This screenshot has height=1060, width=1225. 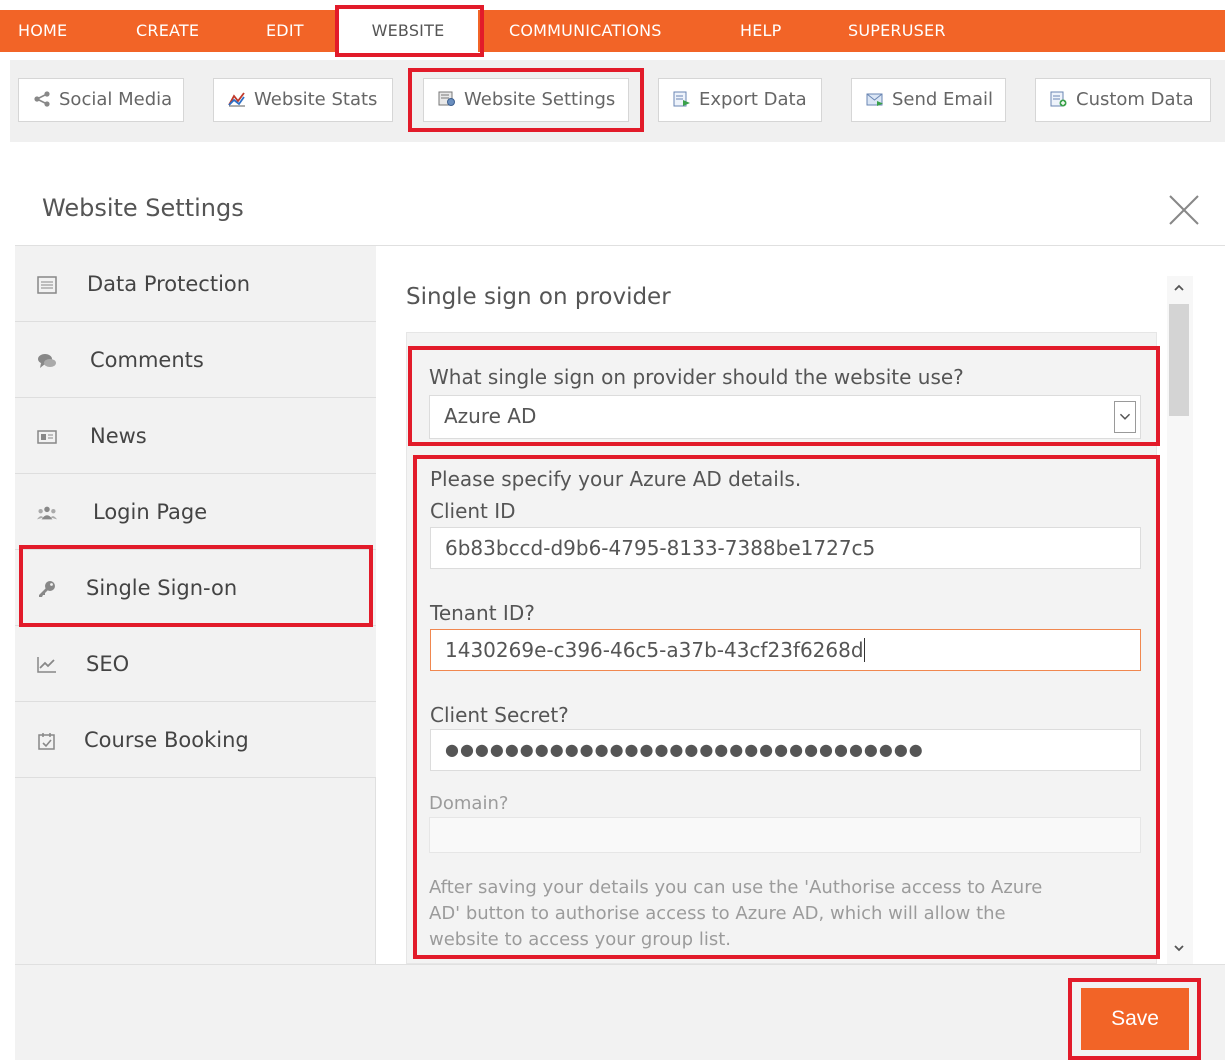 I want to click on send-email-label: Send Email, so click(x=942, y=99).